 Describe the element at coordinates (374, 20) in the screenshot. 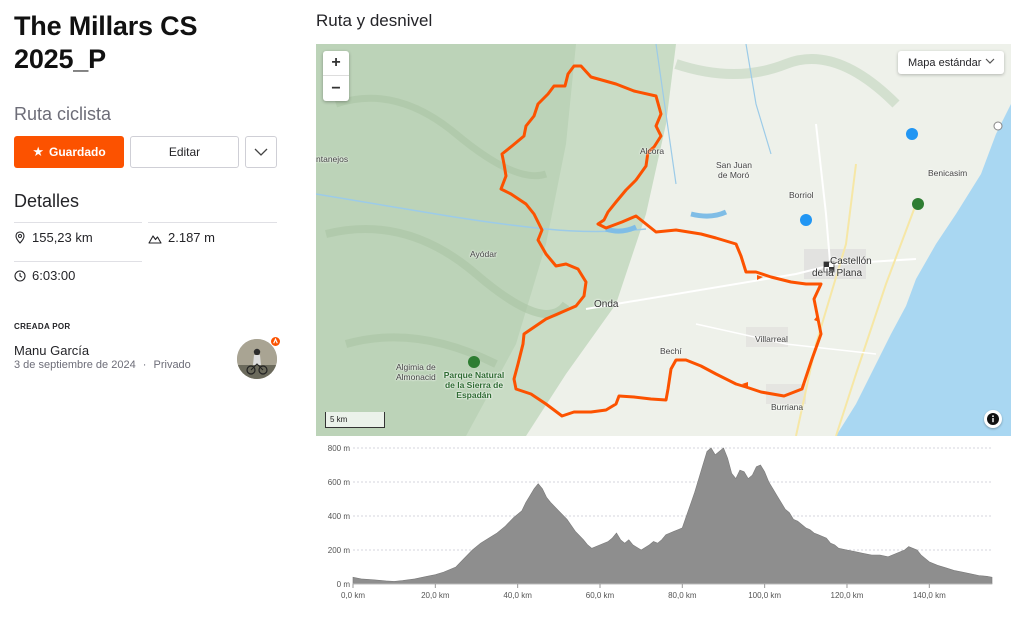

I see `section-title: Ruta y desnivel` at that location.